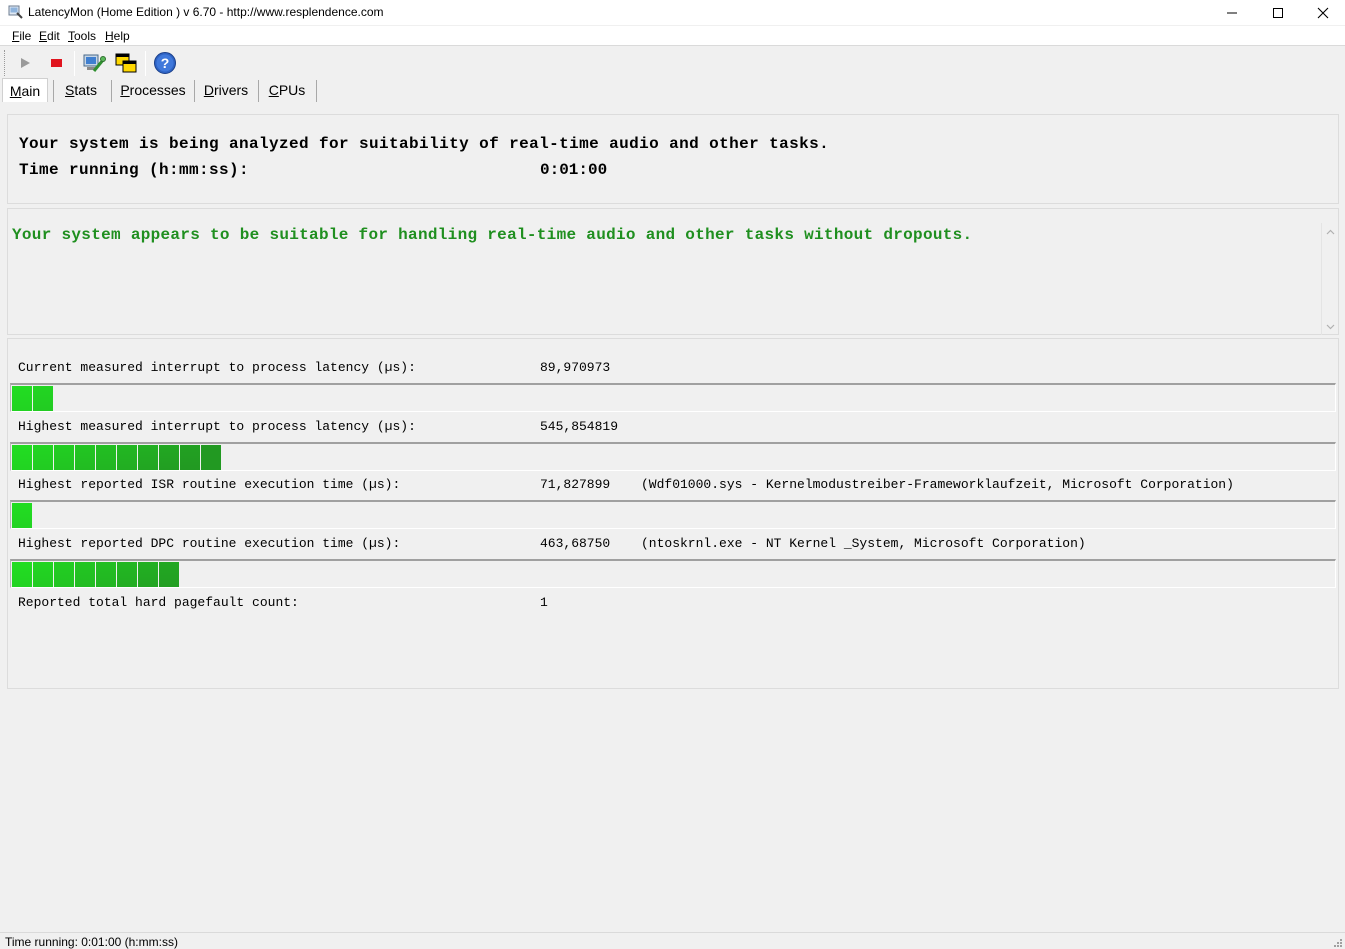 The height and width of the screenshot is (949, 1345). Describe the element at coordinates (673, 397) in the screenshot. I see `meter-current-latency` at that location.